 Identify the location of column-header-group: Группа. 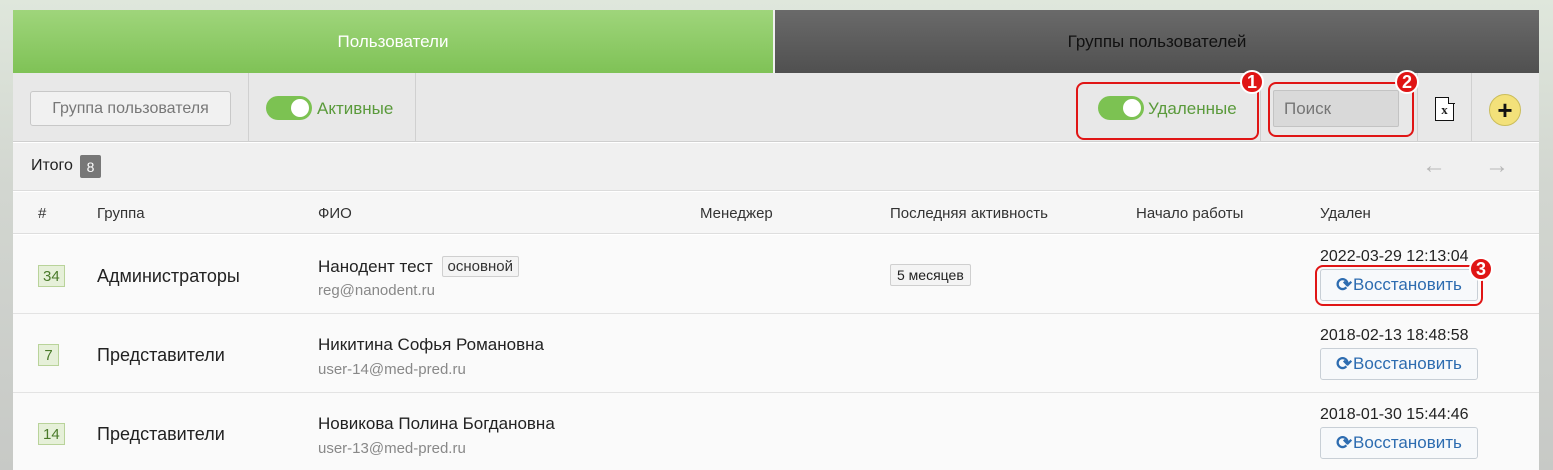
(121, 213).